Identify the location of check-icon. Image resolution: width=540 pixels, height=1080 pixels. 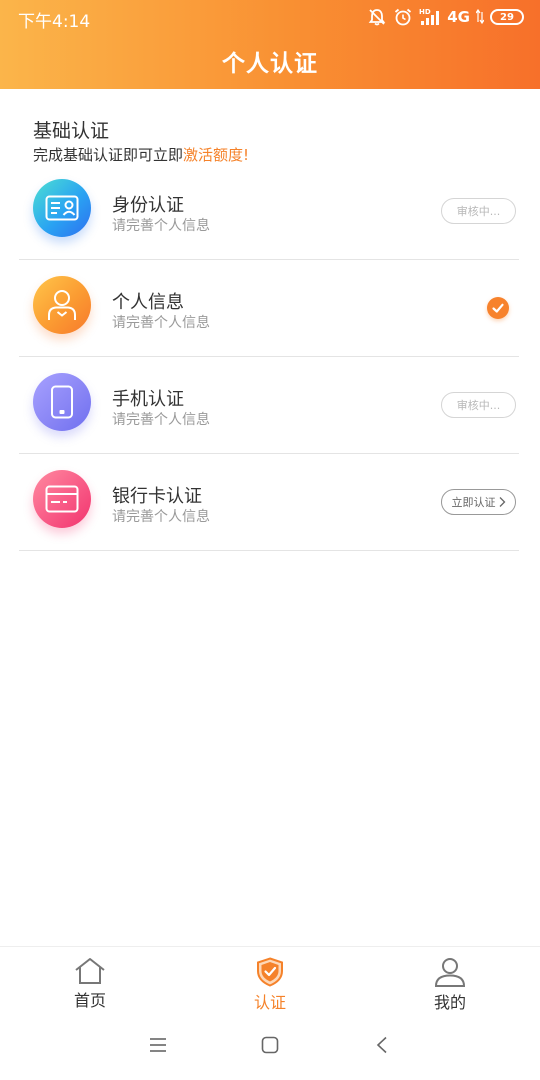
(498, 308).